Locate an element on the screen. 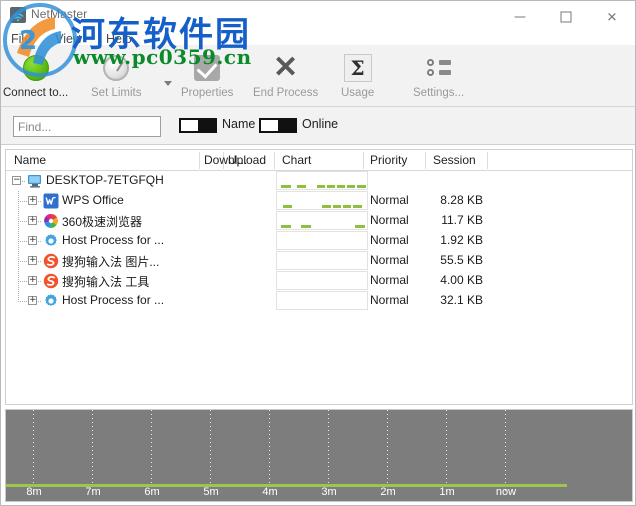  graph-x-tick-label: 8m is located at coordinates (34, 492).